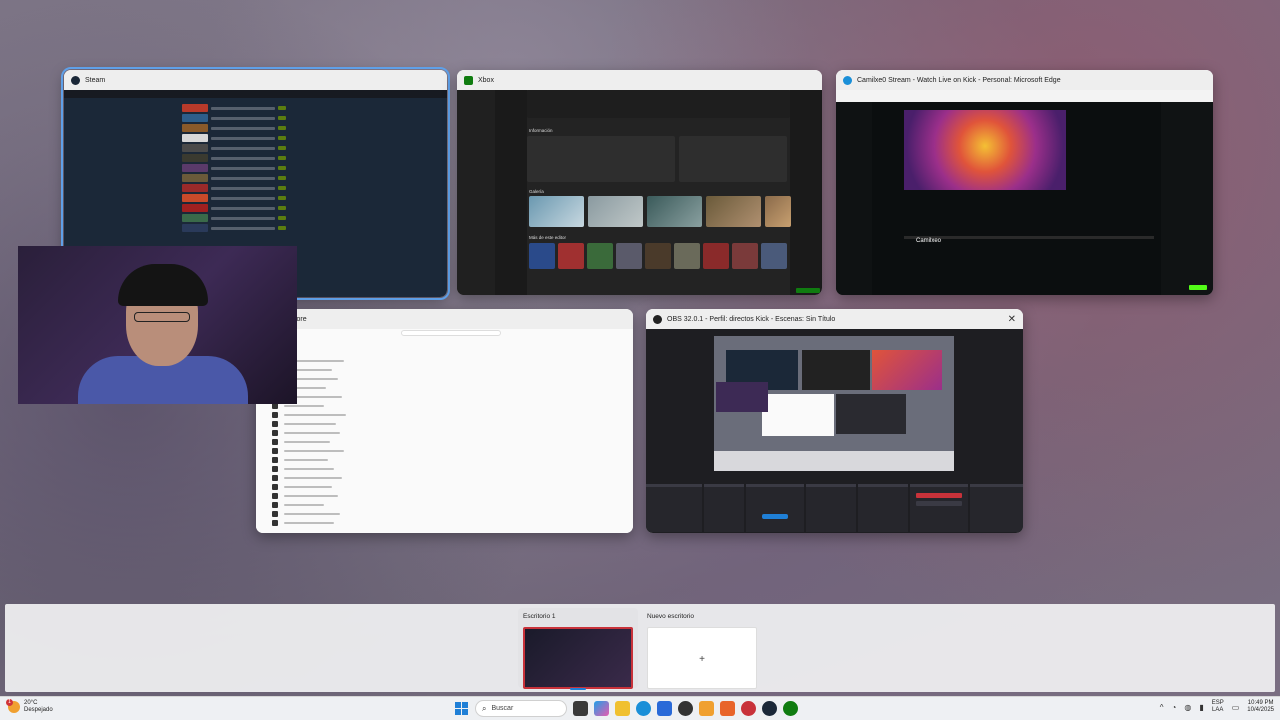 This screenshot has height=720, width=1280. I want to click on new-desktop: Nuevo escritorio +, so click(702, 648).